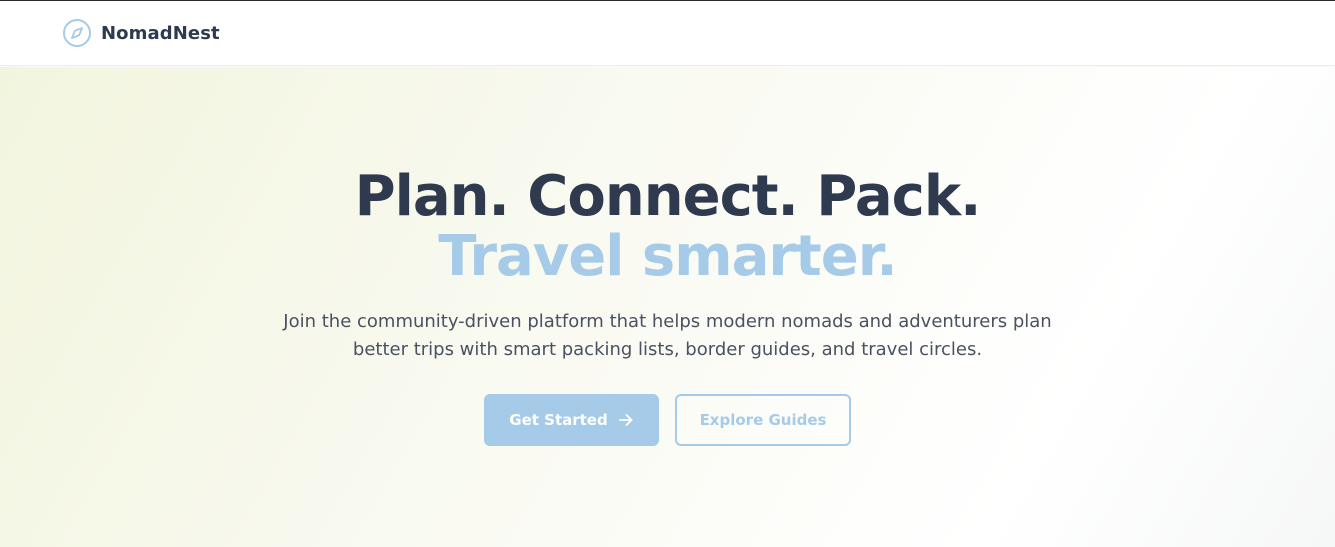 The image size is (1335, 547). I want to click on explore-guides-button: Explore Guides, so click(763, 420).